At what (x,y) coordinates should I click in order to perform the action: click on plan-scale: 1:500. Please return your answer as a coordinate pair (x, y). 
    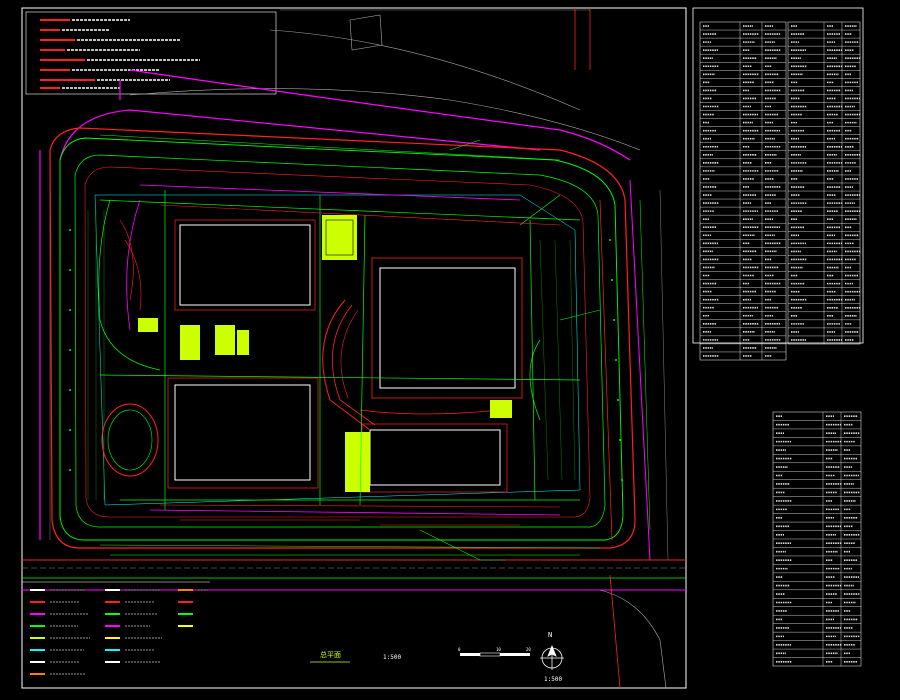
    Looking at the image, I should click on (392, 657).